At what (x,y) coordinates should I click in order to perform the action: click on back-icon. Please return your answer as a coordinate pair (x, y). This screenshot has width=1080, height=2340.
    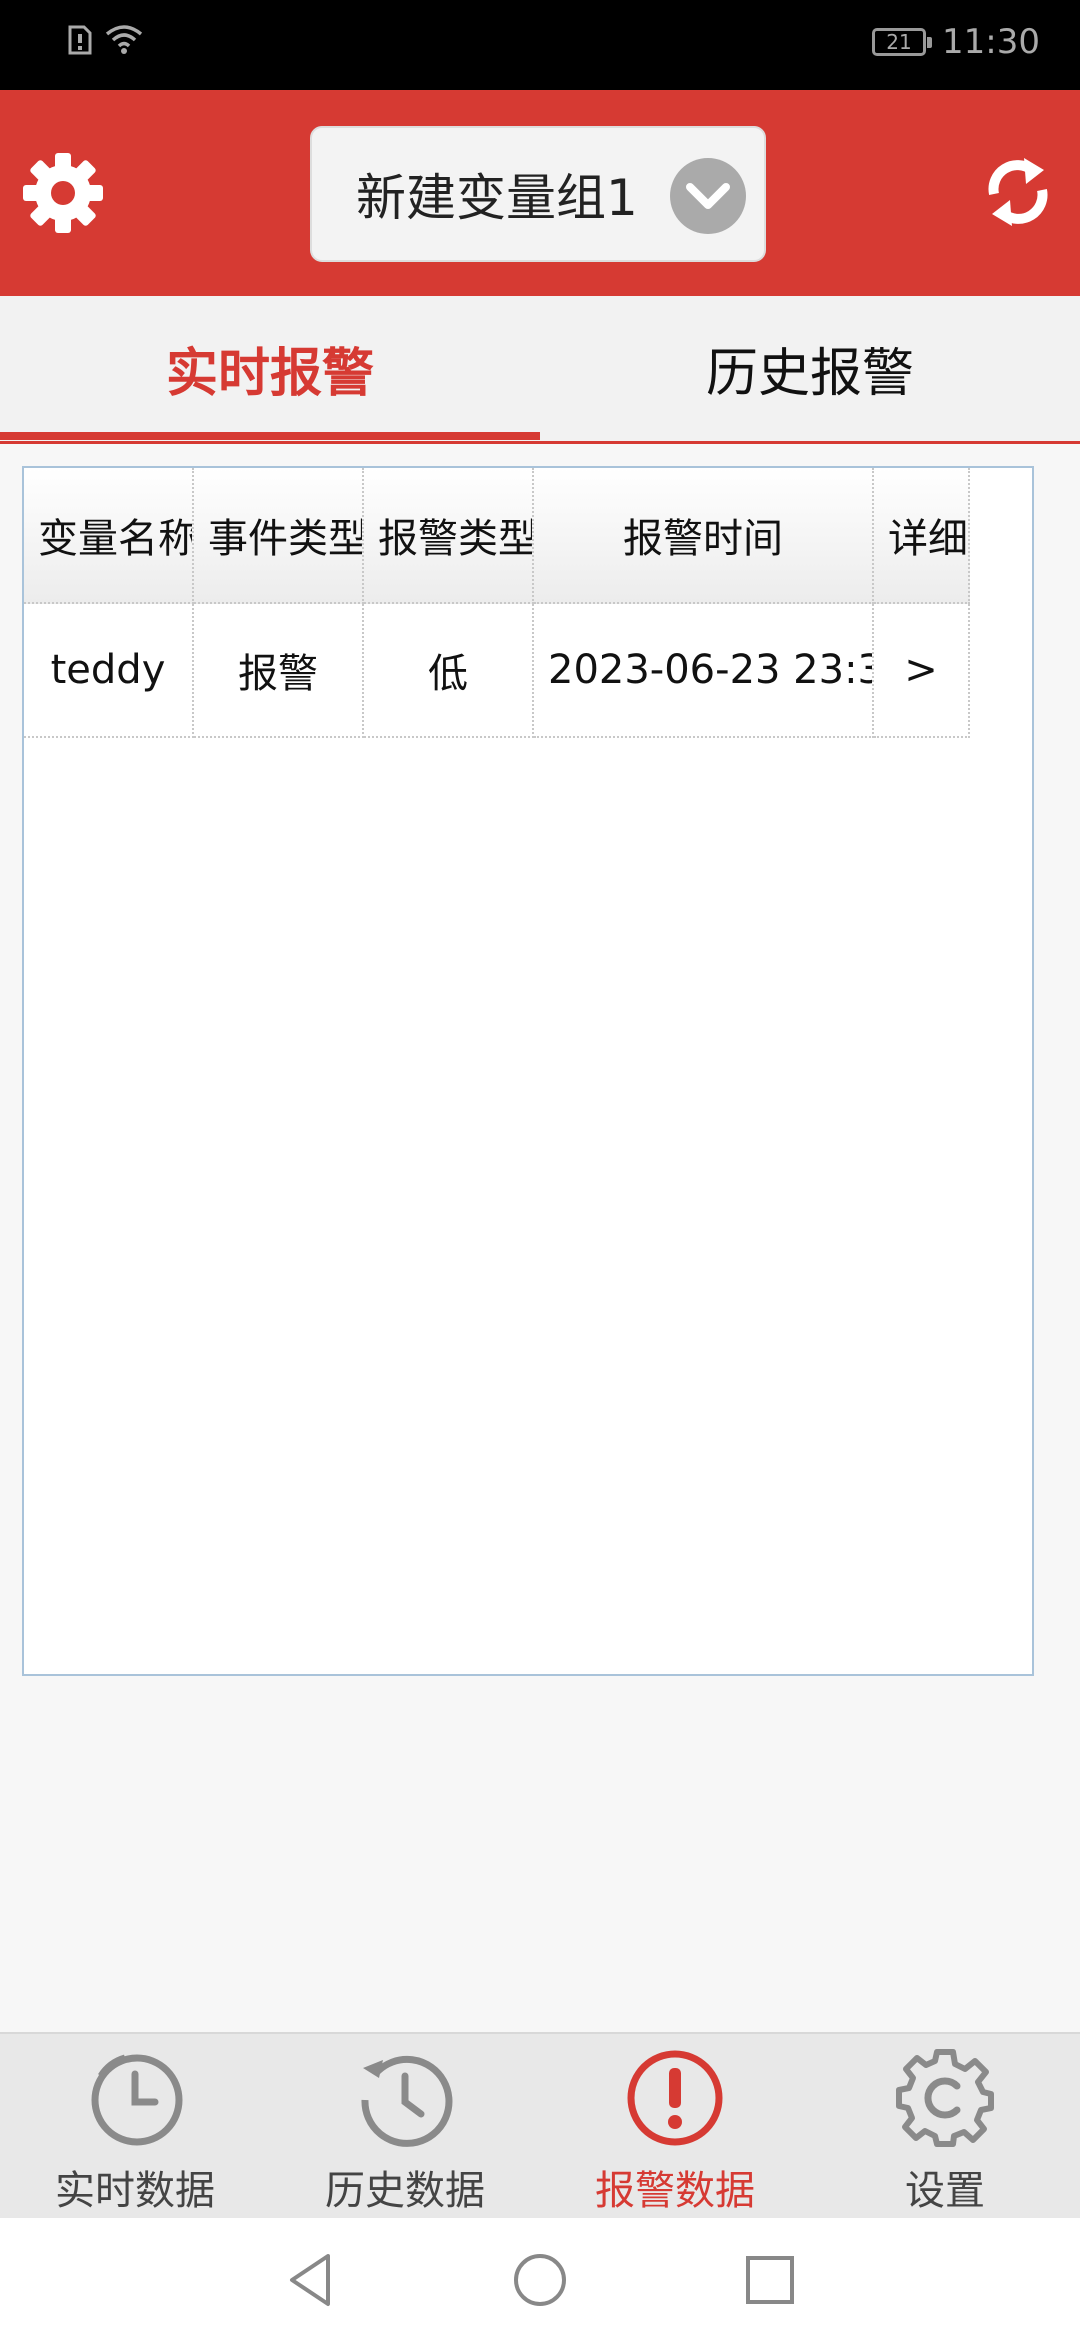
    Looking at the image, I should click on (310, 2280).